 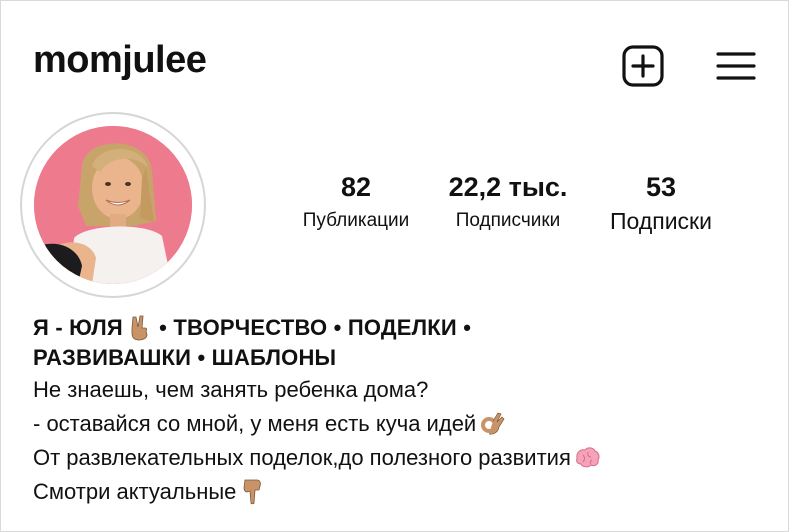 I want to click on posts-label: Публикации, so click(x=356, y=220).